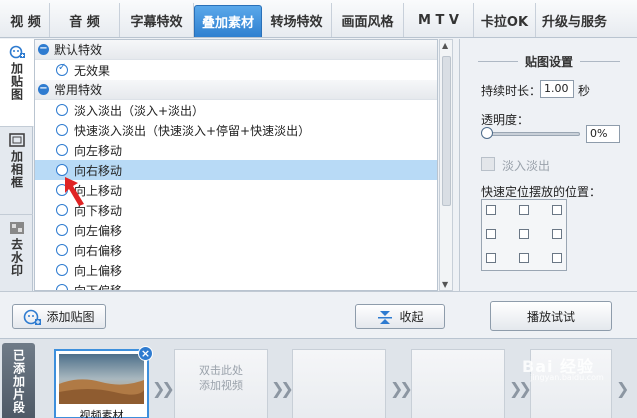  Describe the element at coordinates (236, 70) in the screenshot. I see `effect-item-none: 无效果` at that location.